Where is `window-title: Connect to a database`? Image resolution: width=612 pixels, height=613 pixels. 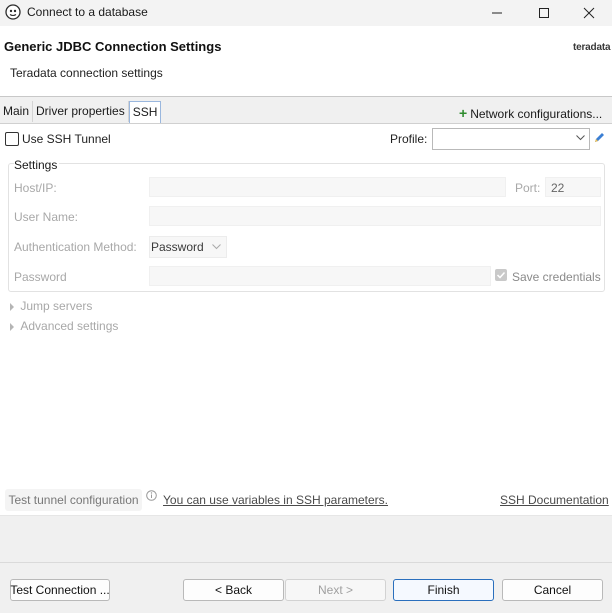
window-title: Connect to a database is located at coordinates (87, 12).